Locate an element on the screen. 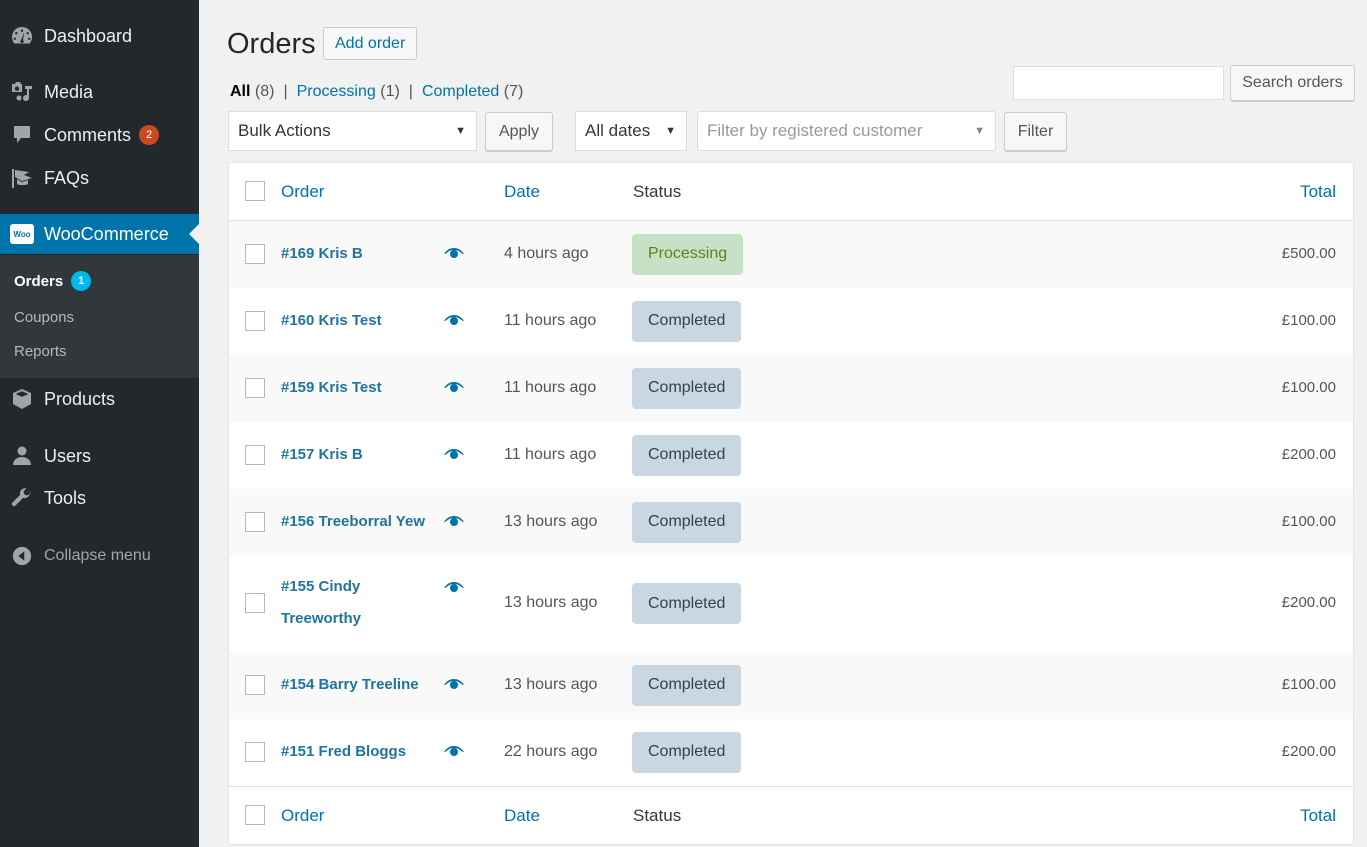 This screenshot has width=1367, height=847. bulk-actions-value: Bulk Actions is located at coordinates (284, 130).